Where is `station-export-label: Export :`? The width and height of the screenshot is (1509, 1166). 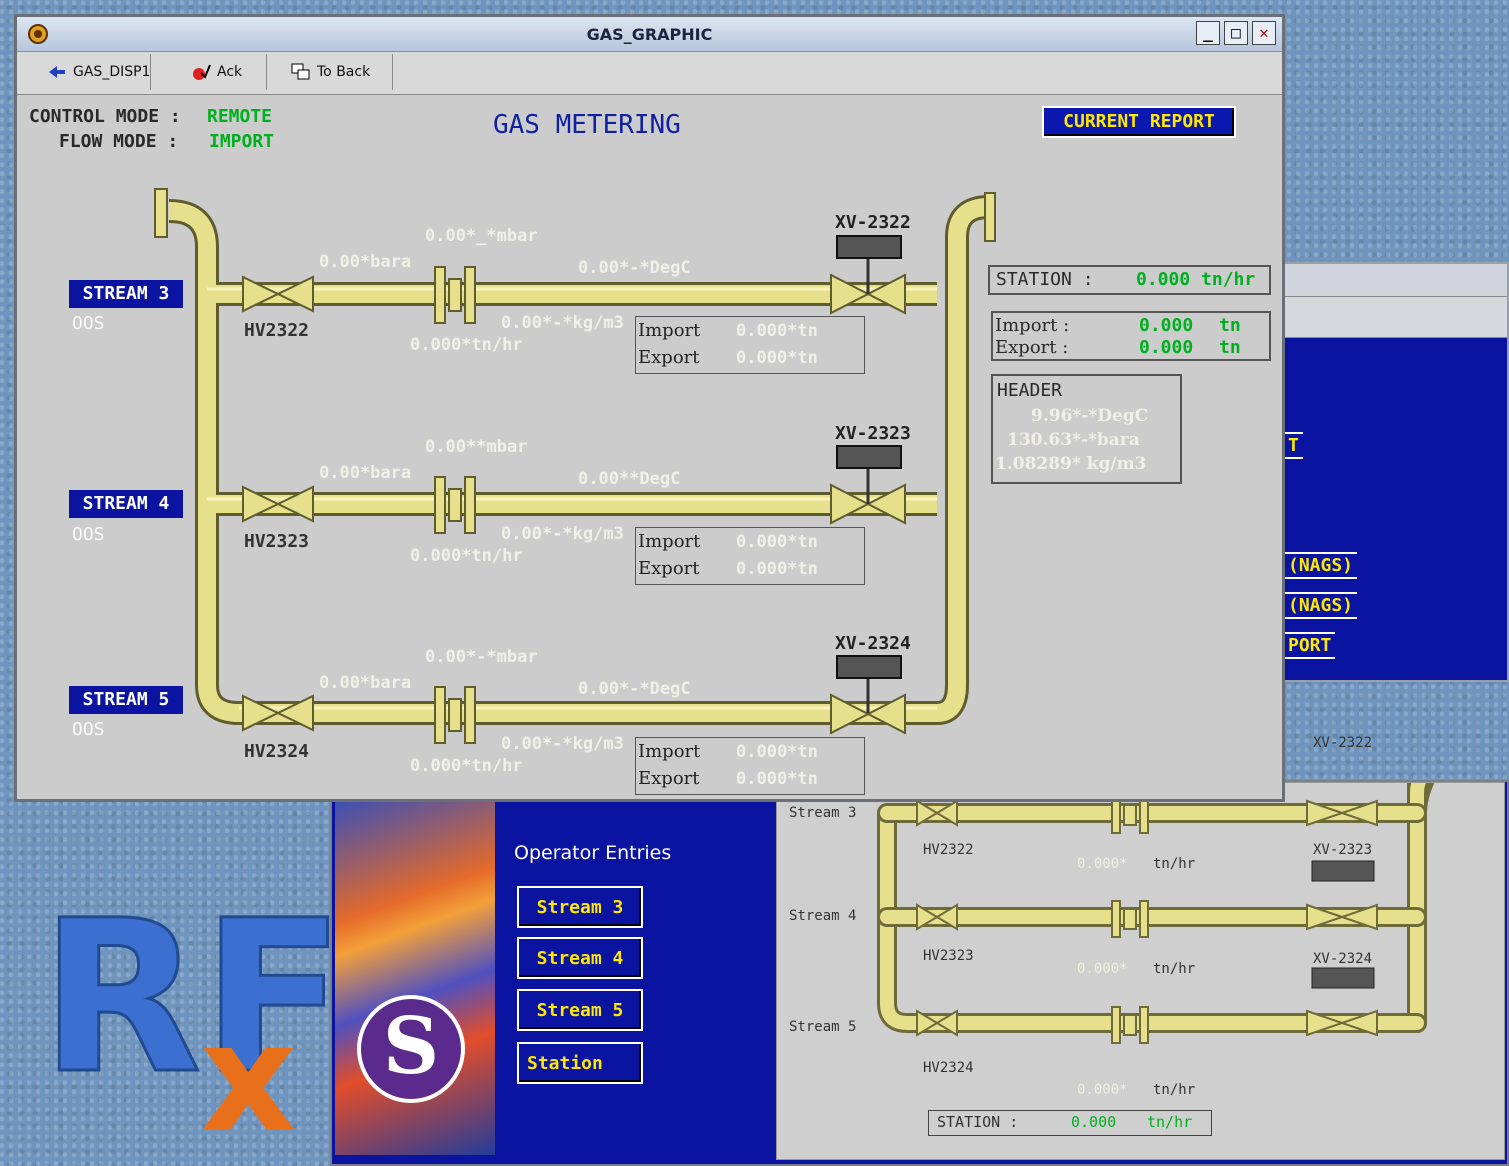
station-export-label: Export : is located at coordinates (1032, 347).